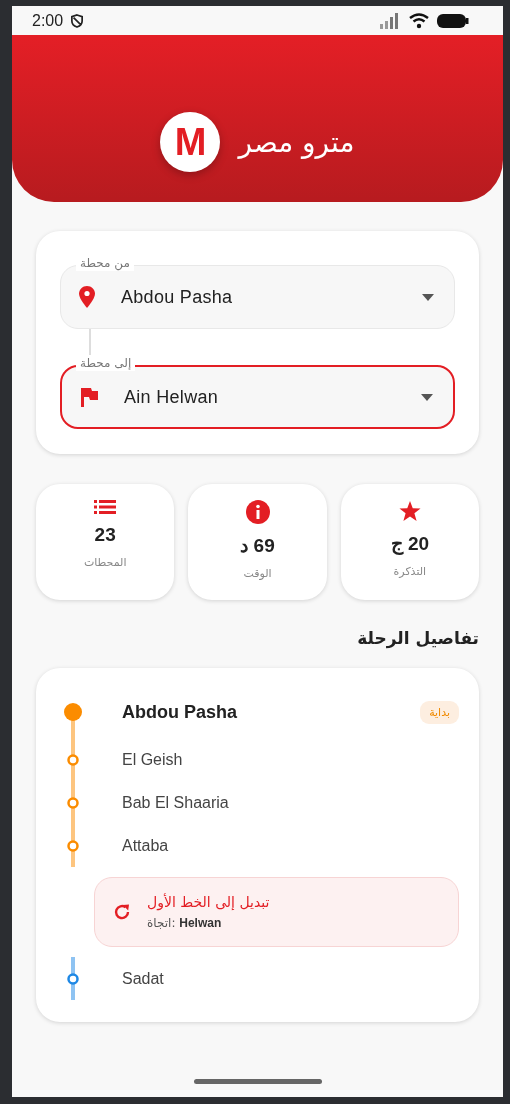 The width and height of the screenshot is (510, 1104). I want to click on shield-icon, so click(77, 20).